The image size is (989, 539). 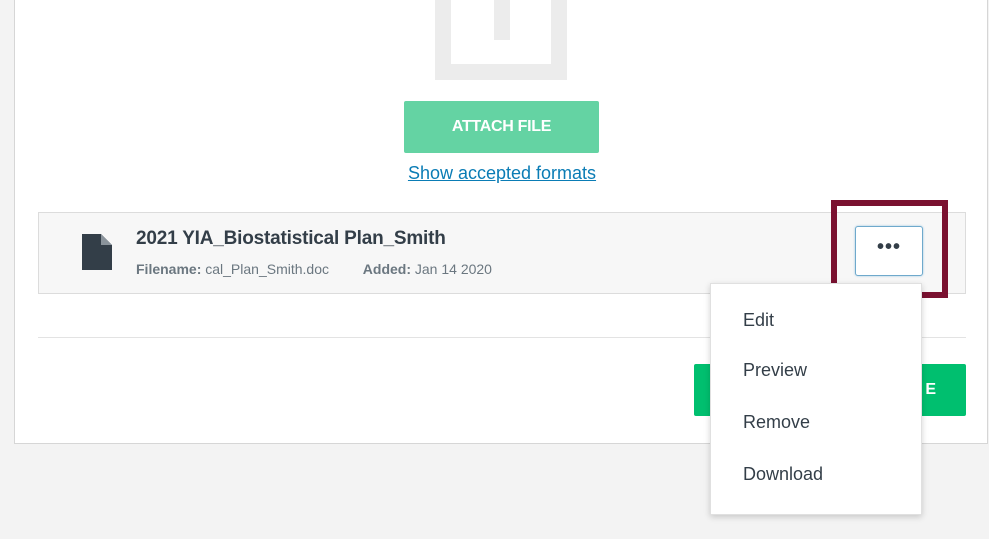 What do you see at coordinates (501, 40) in the screenshot?
I see `upload-icon` at bounding box center [501, 40].